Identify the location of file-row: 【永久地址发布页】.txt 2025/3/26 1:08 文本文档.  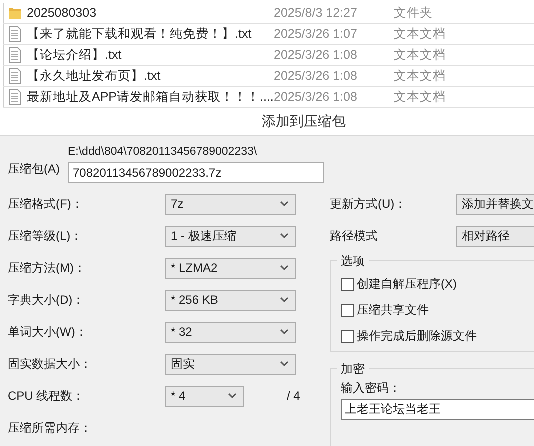
(268, 76).